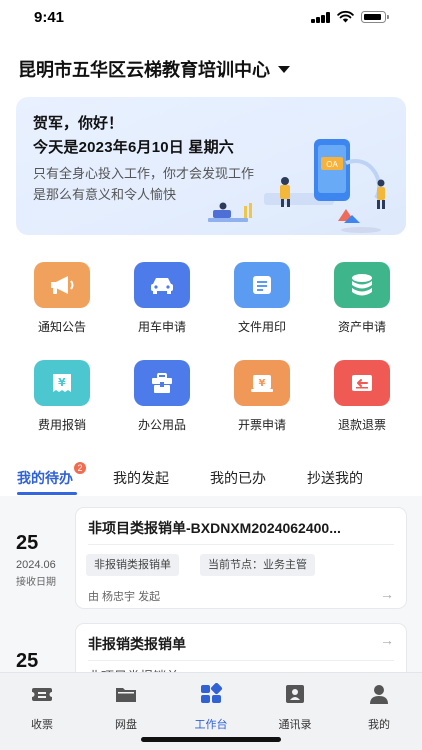  I want to click on yuan-receipt-icon: ¥, so click(62, 383).